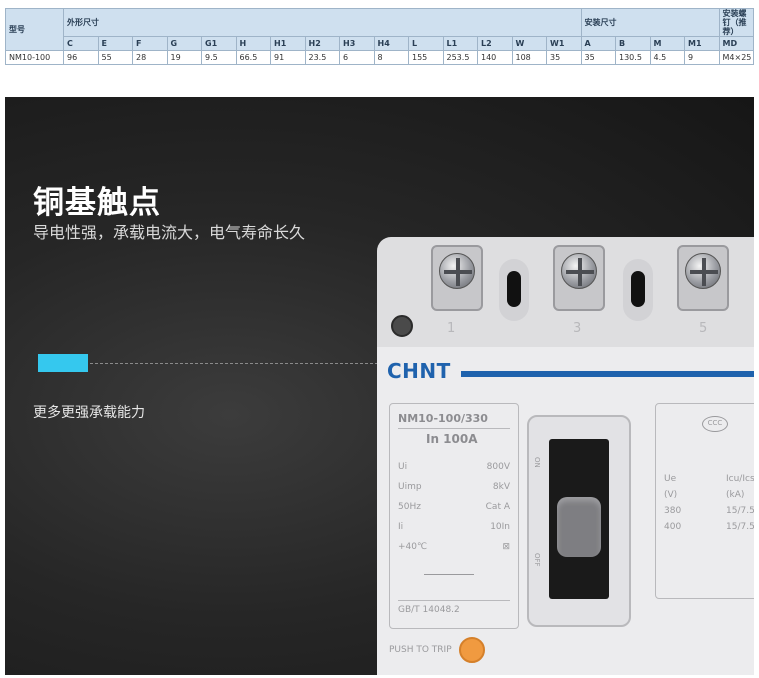 Image resolution: width=759 pixels, height=678 pixels. I want to click on breaker-toggle-handle, so click(579, 527).